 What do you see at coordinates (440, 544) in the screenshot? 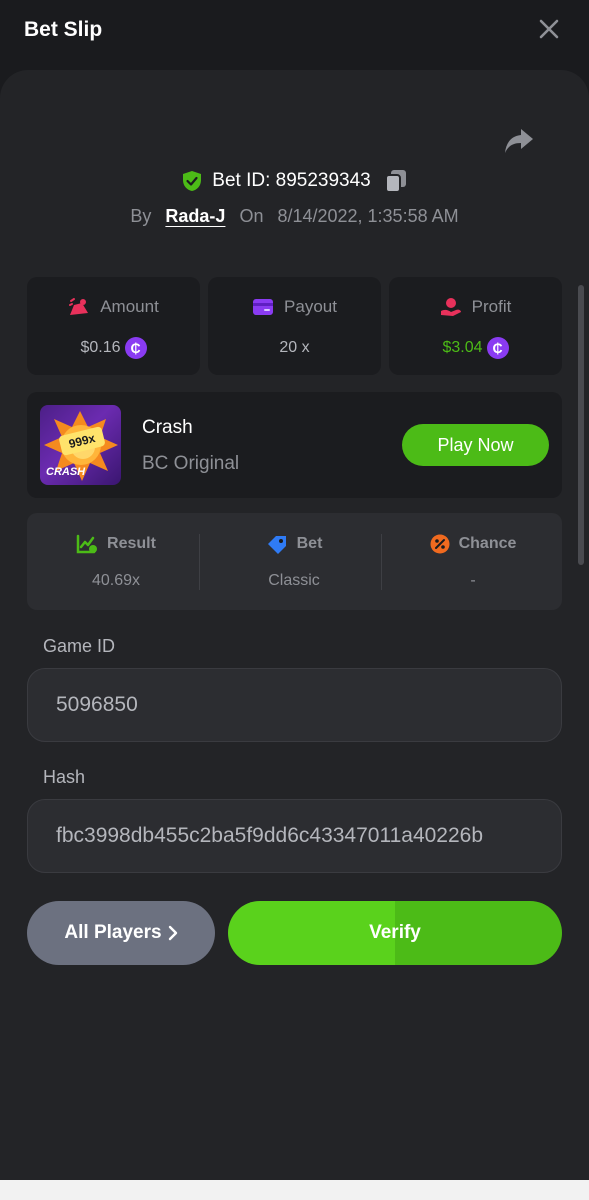
I see `percent-icon` at bounding box center [440, 544].